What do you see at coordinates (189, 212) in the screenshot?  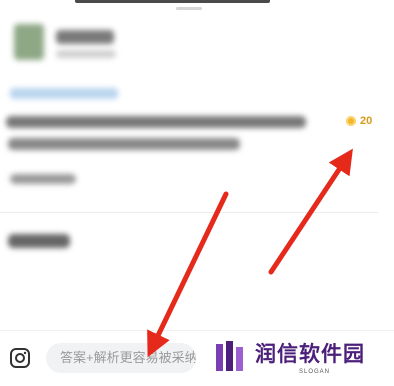 I see `content-divider` at bounding box center [189, 212].